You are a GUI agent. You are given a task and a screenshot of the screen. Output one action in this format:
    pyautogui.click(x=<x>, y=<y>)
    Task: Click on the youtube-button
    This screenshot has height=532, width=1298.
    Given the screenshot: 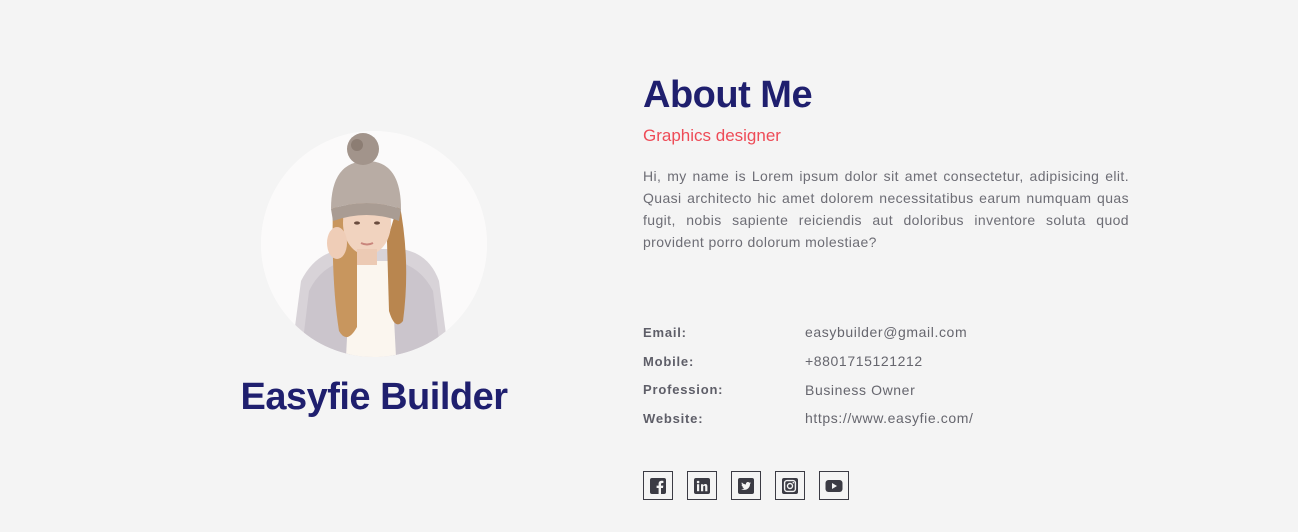 What is the action you would take?
    pyautogui.click(x=834, y=485)
    